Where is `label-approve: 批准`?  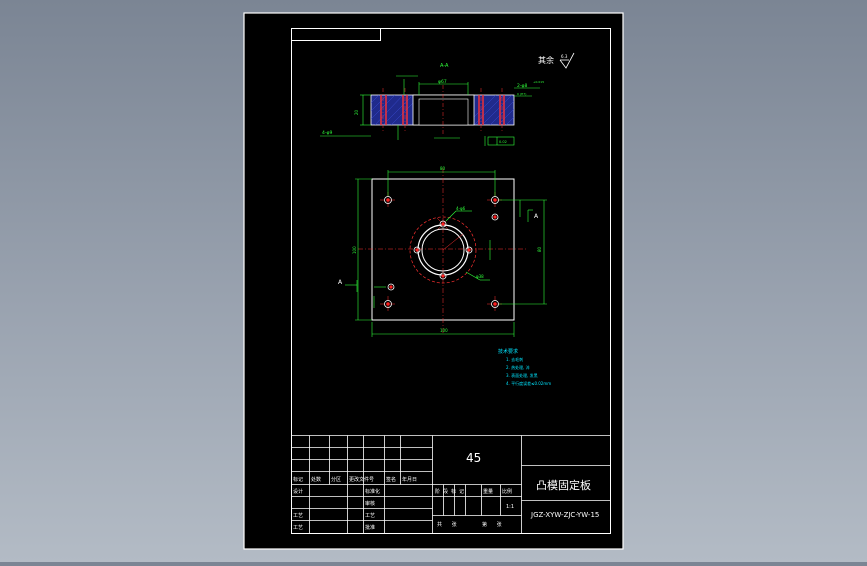 label-approve: 批准 is located at coordinates (370, 527).